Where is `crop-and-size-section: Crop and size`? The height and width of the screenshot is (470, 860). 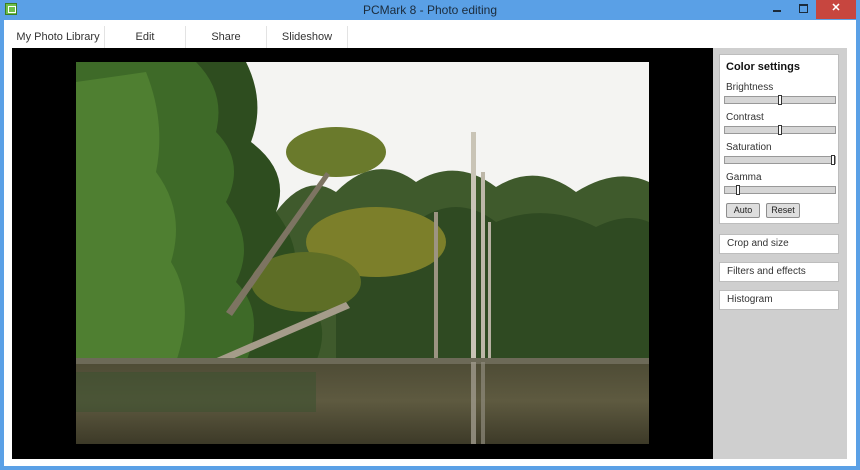 crop-and-size-section: Crop and size is located at coordinates (779, 244).